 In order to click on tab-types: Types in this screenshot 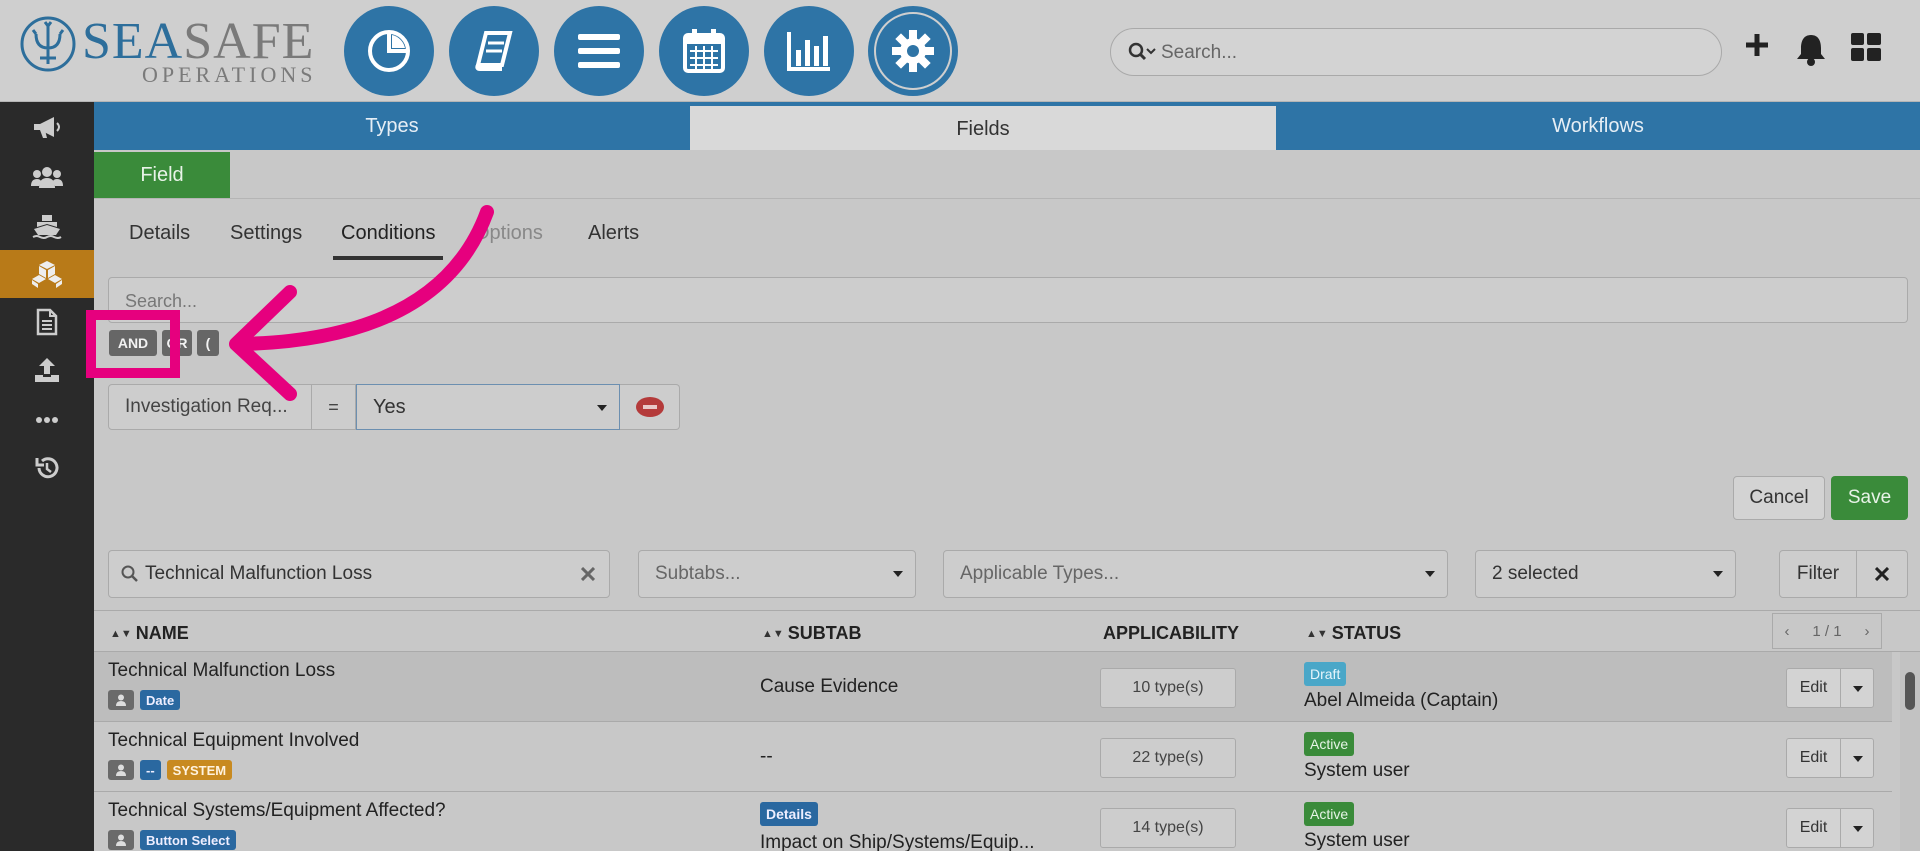, I will do `click(392, 126)`.